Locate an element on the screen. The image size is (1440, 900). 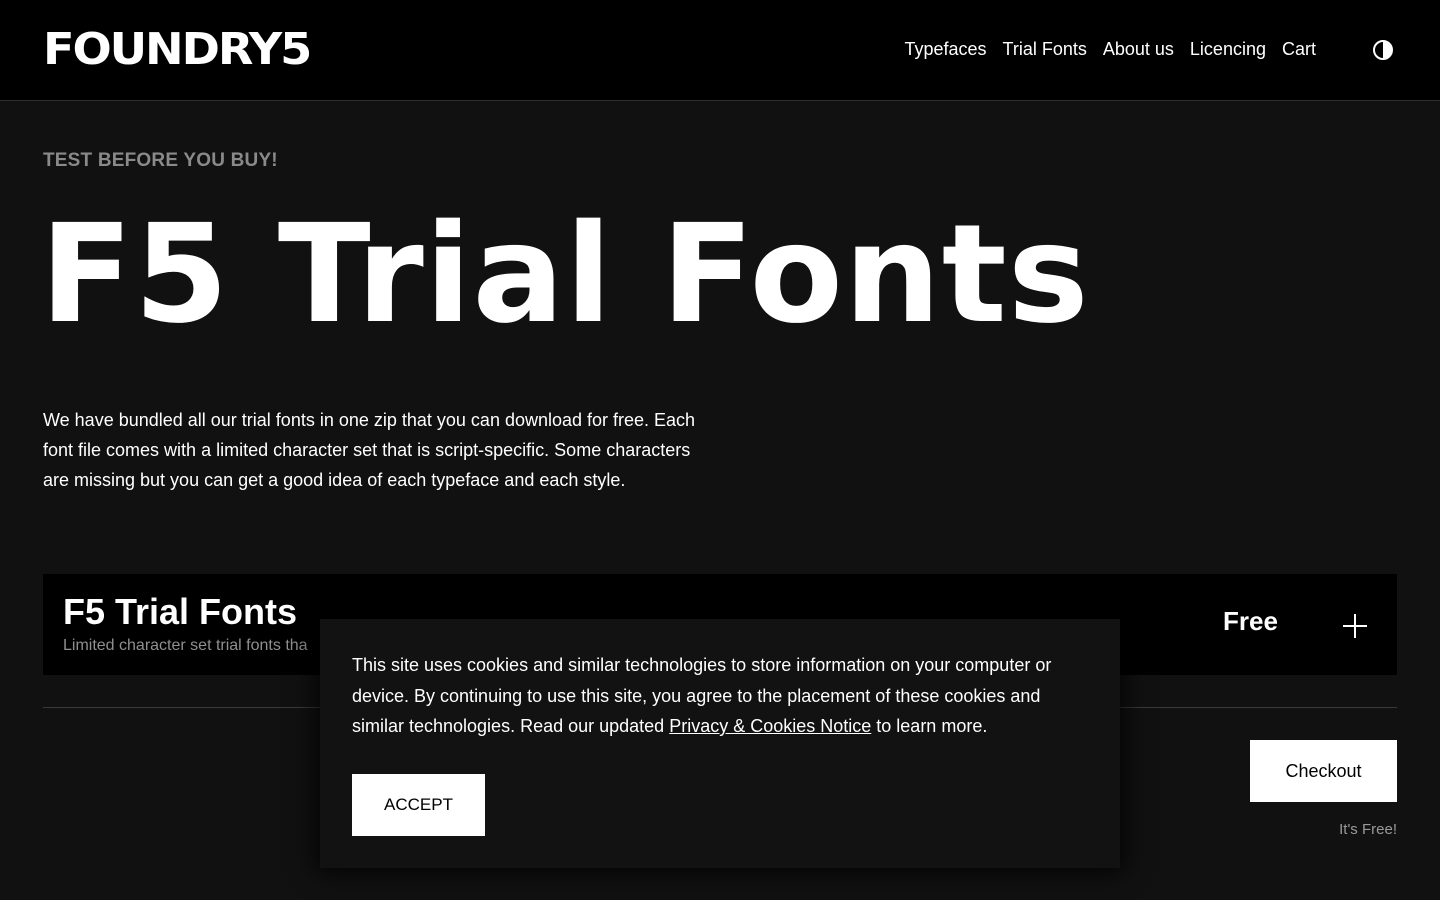
nav-link-cart: Cart is located at coordinates (1299, 49).